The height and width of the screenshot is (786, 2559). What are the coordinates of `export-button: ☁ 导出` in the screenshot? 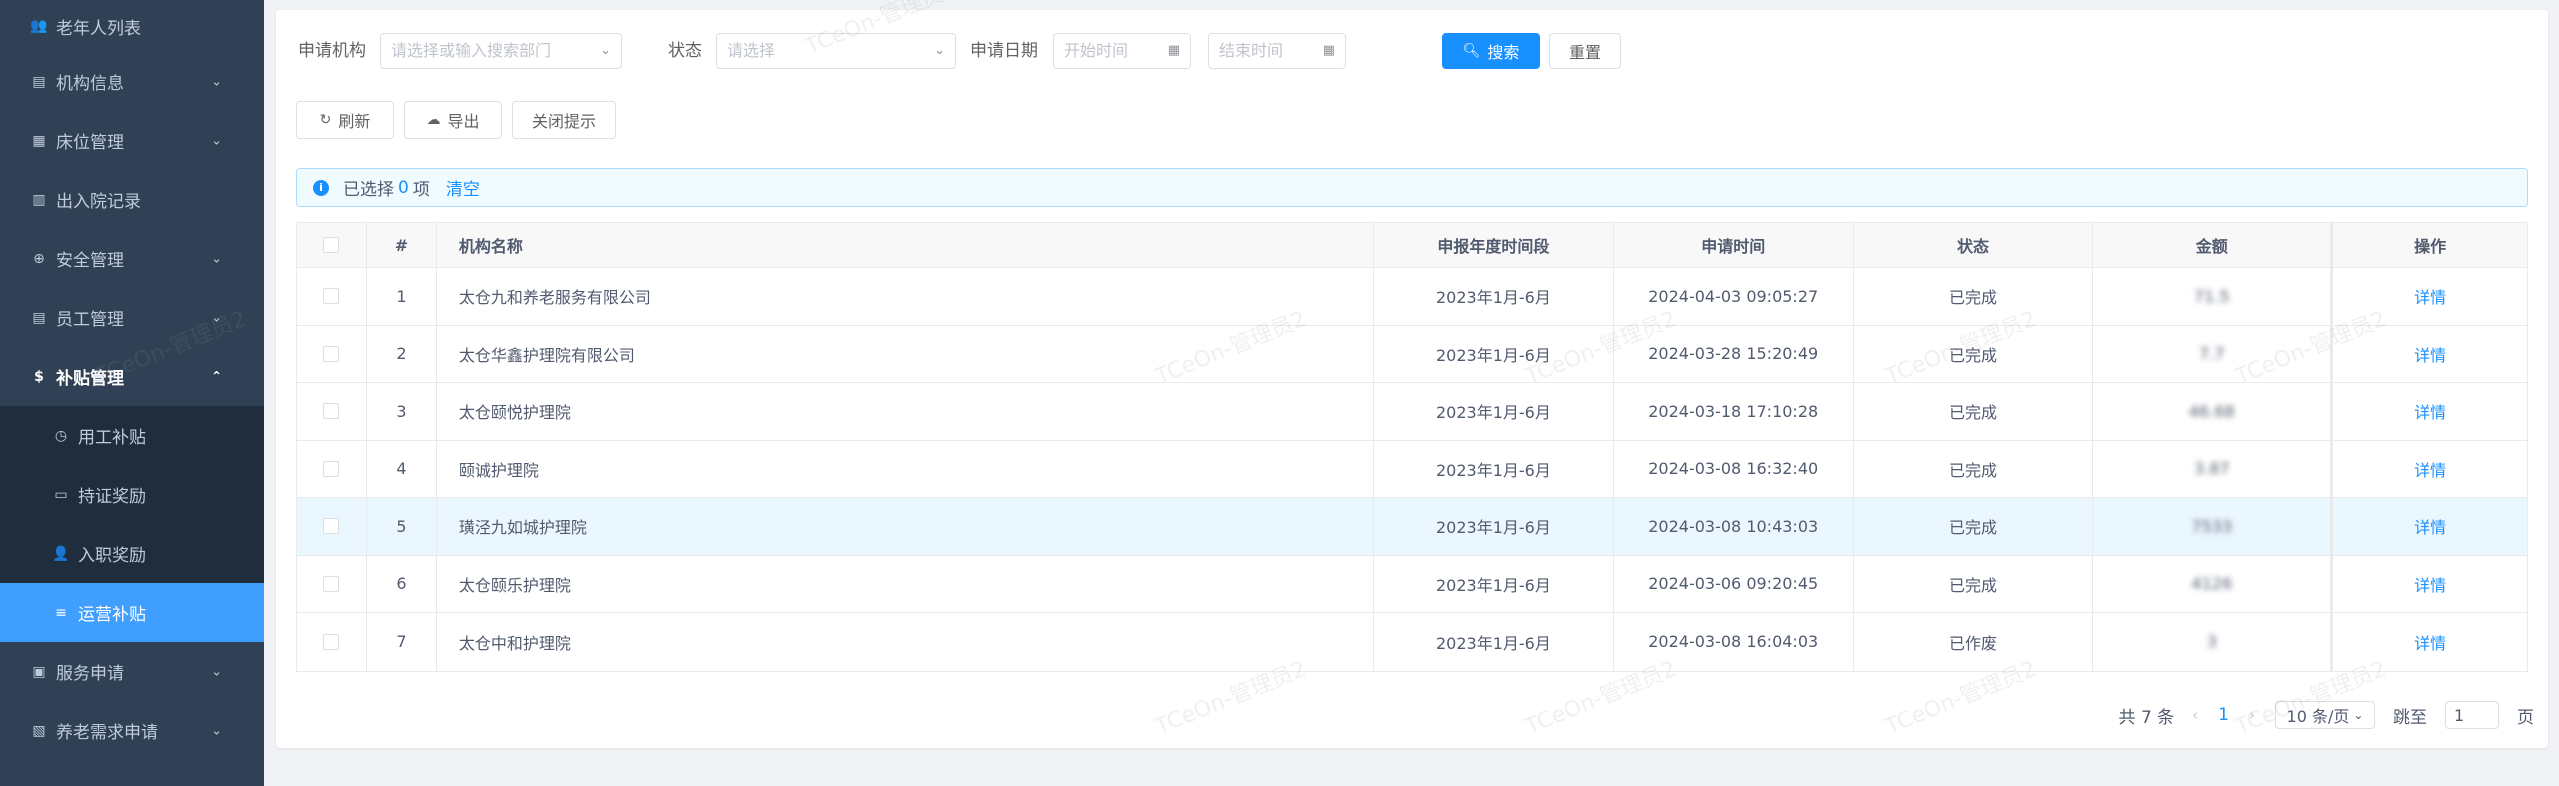 It's located at (453, 120).